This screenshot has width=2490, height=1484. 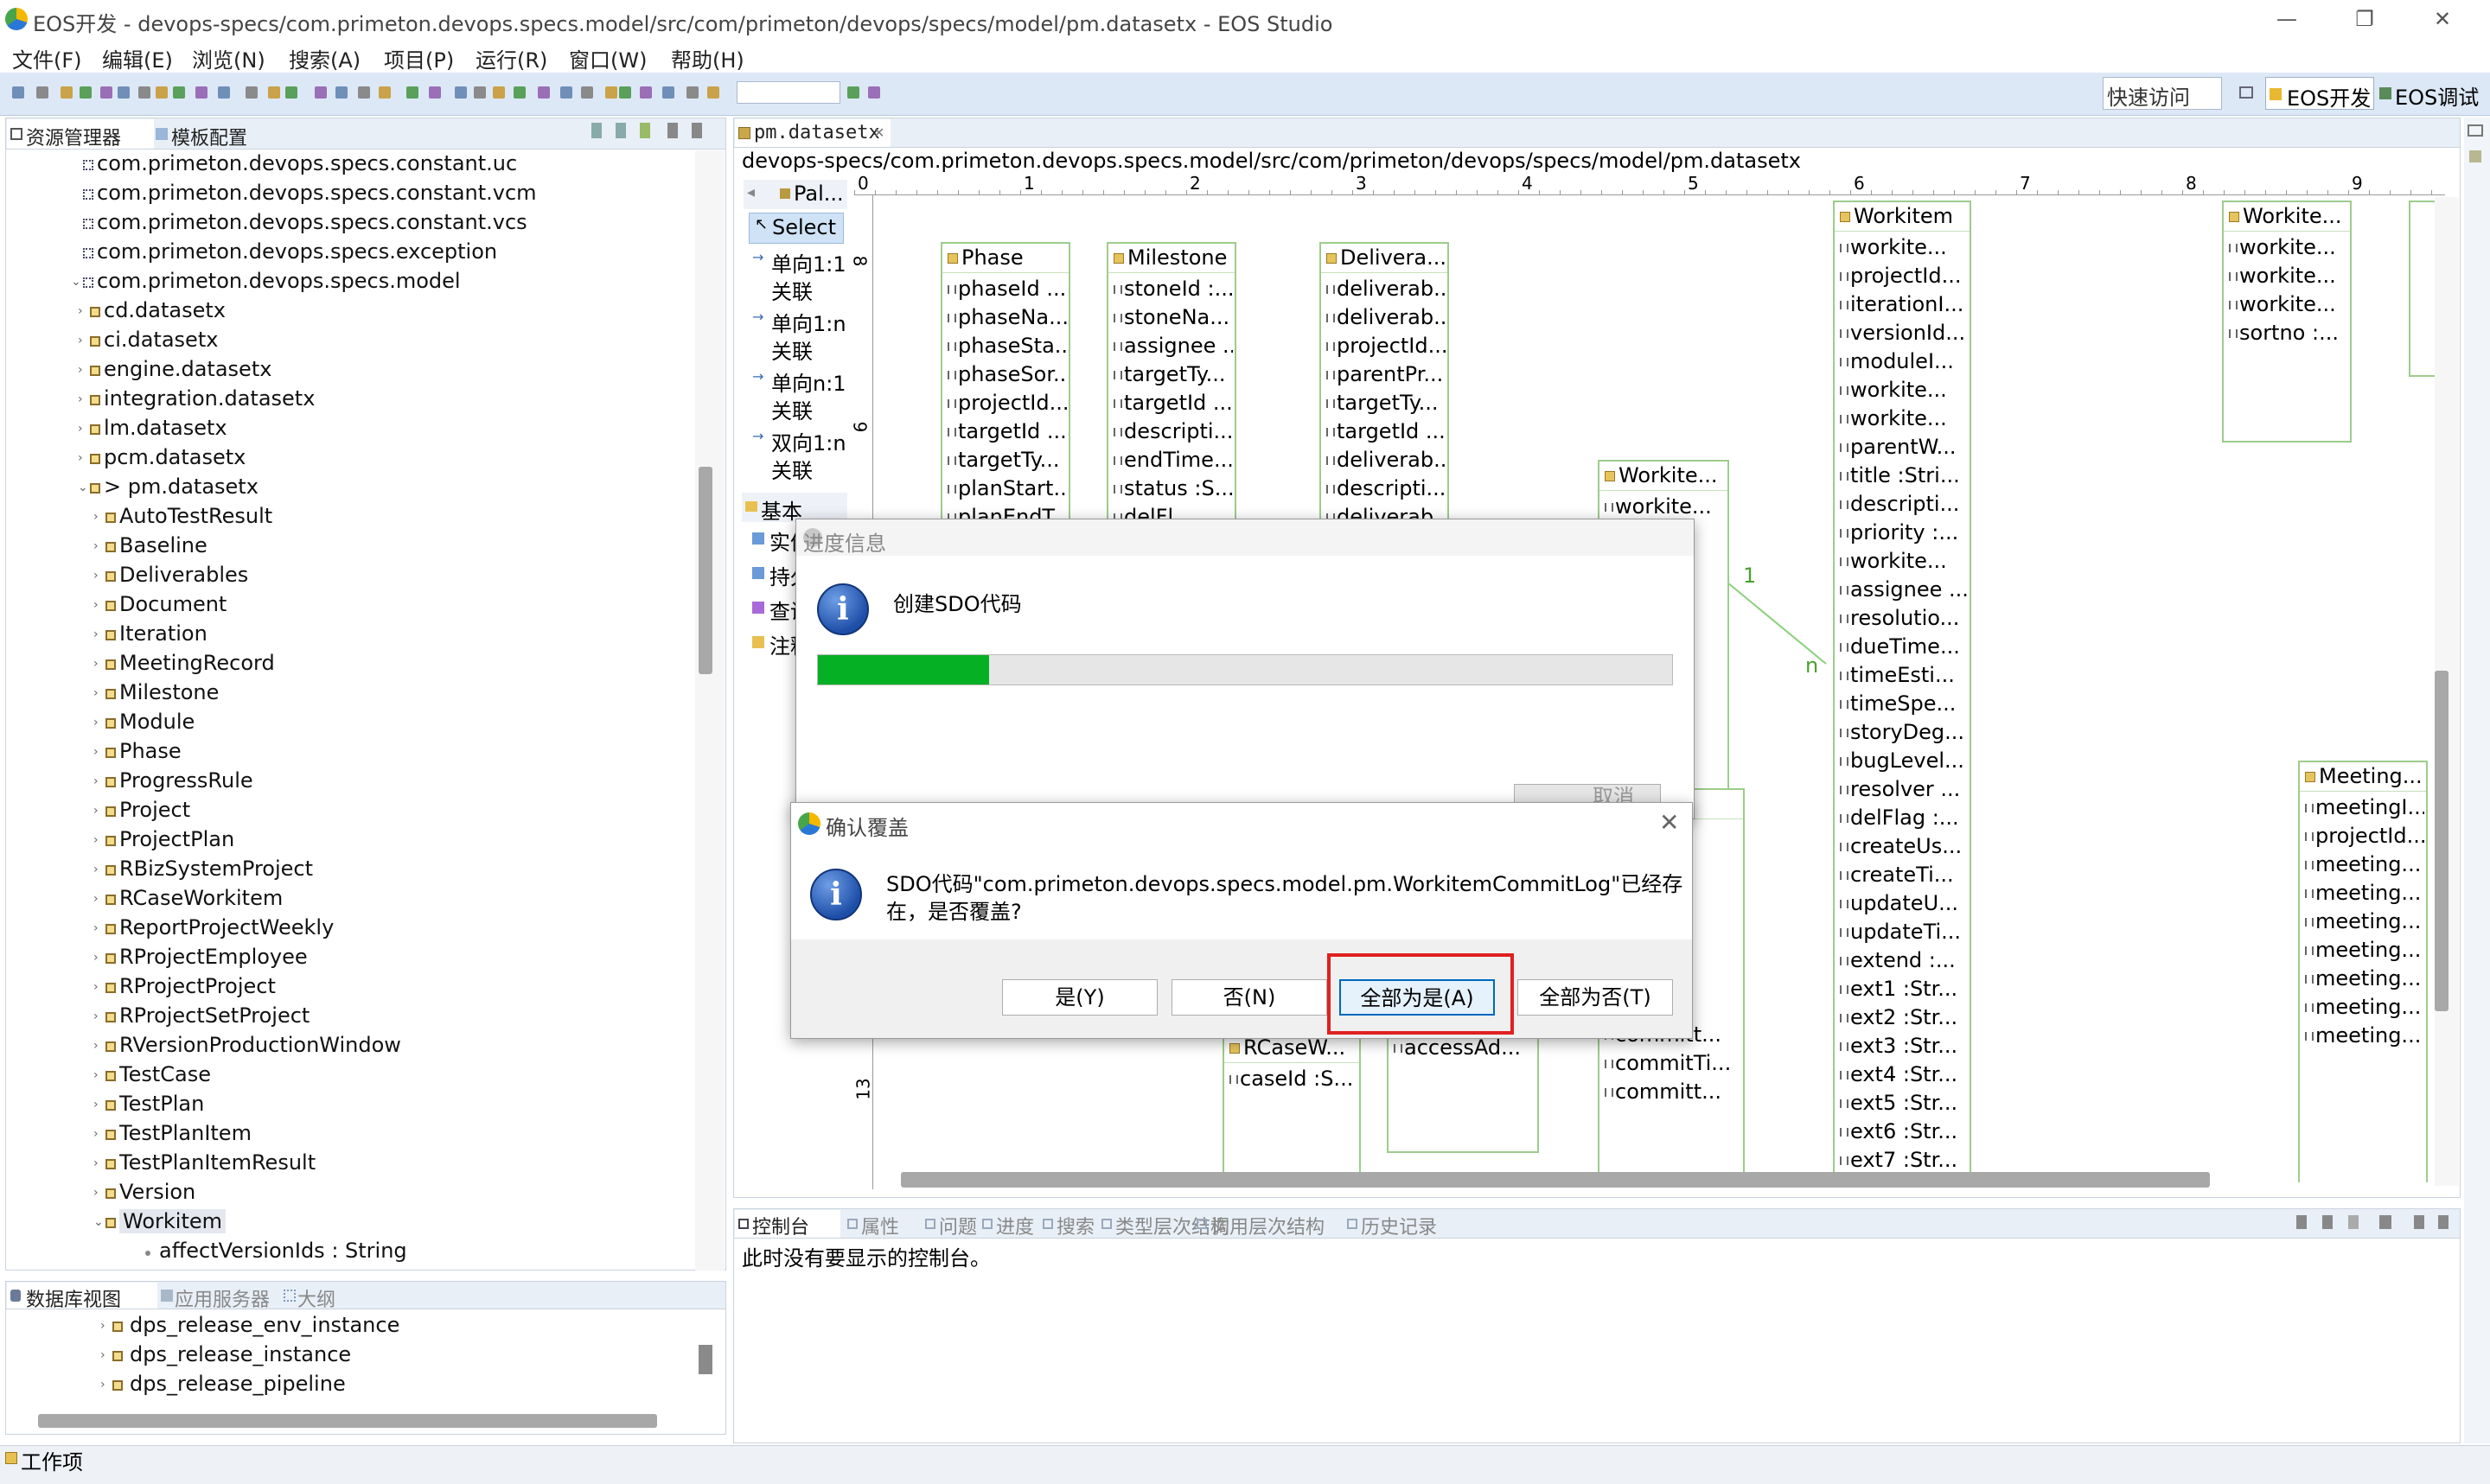 What do you see at coordinates (348, 547) in the screenshot?
I see `tree-item: › Baseline` at bounding box center [348, 547].